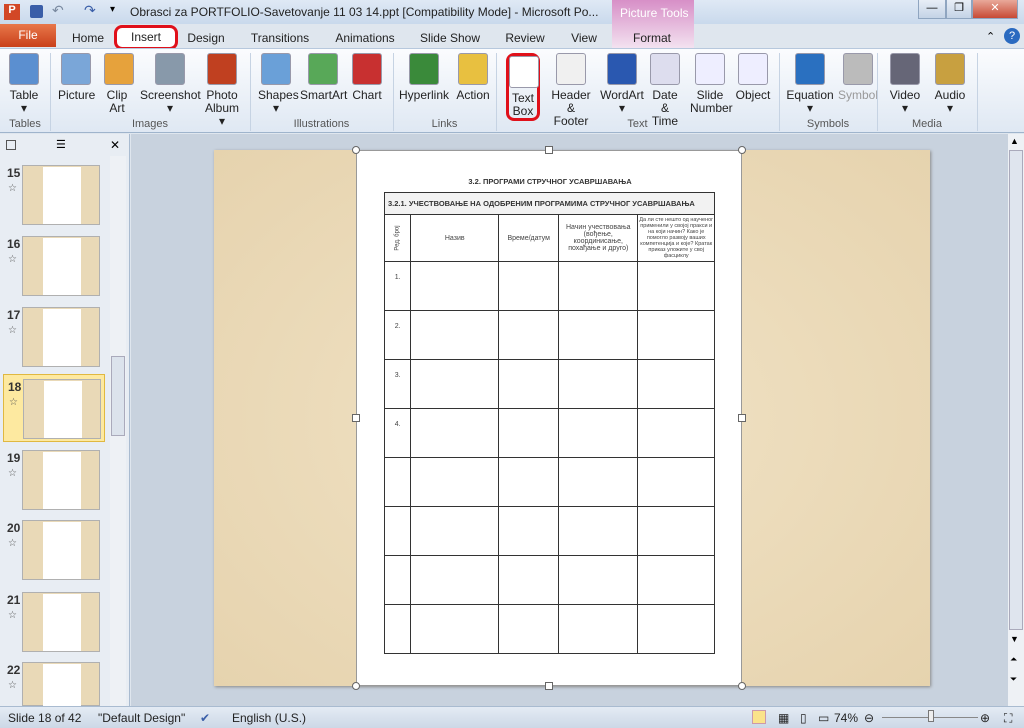 The height and width of the screenshot is (728, 1024). I want to click on previous-slide-icon: ⏶, so click(1013, 659).